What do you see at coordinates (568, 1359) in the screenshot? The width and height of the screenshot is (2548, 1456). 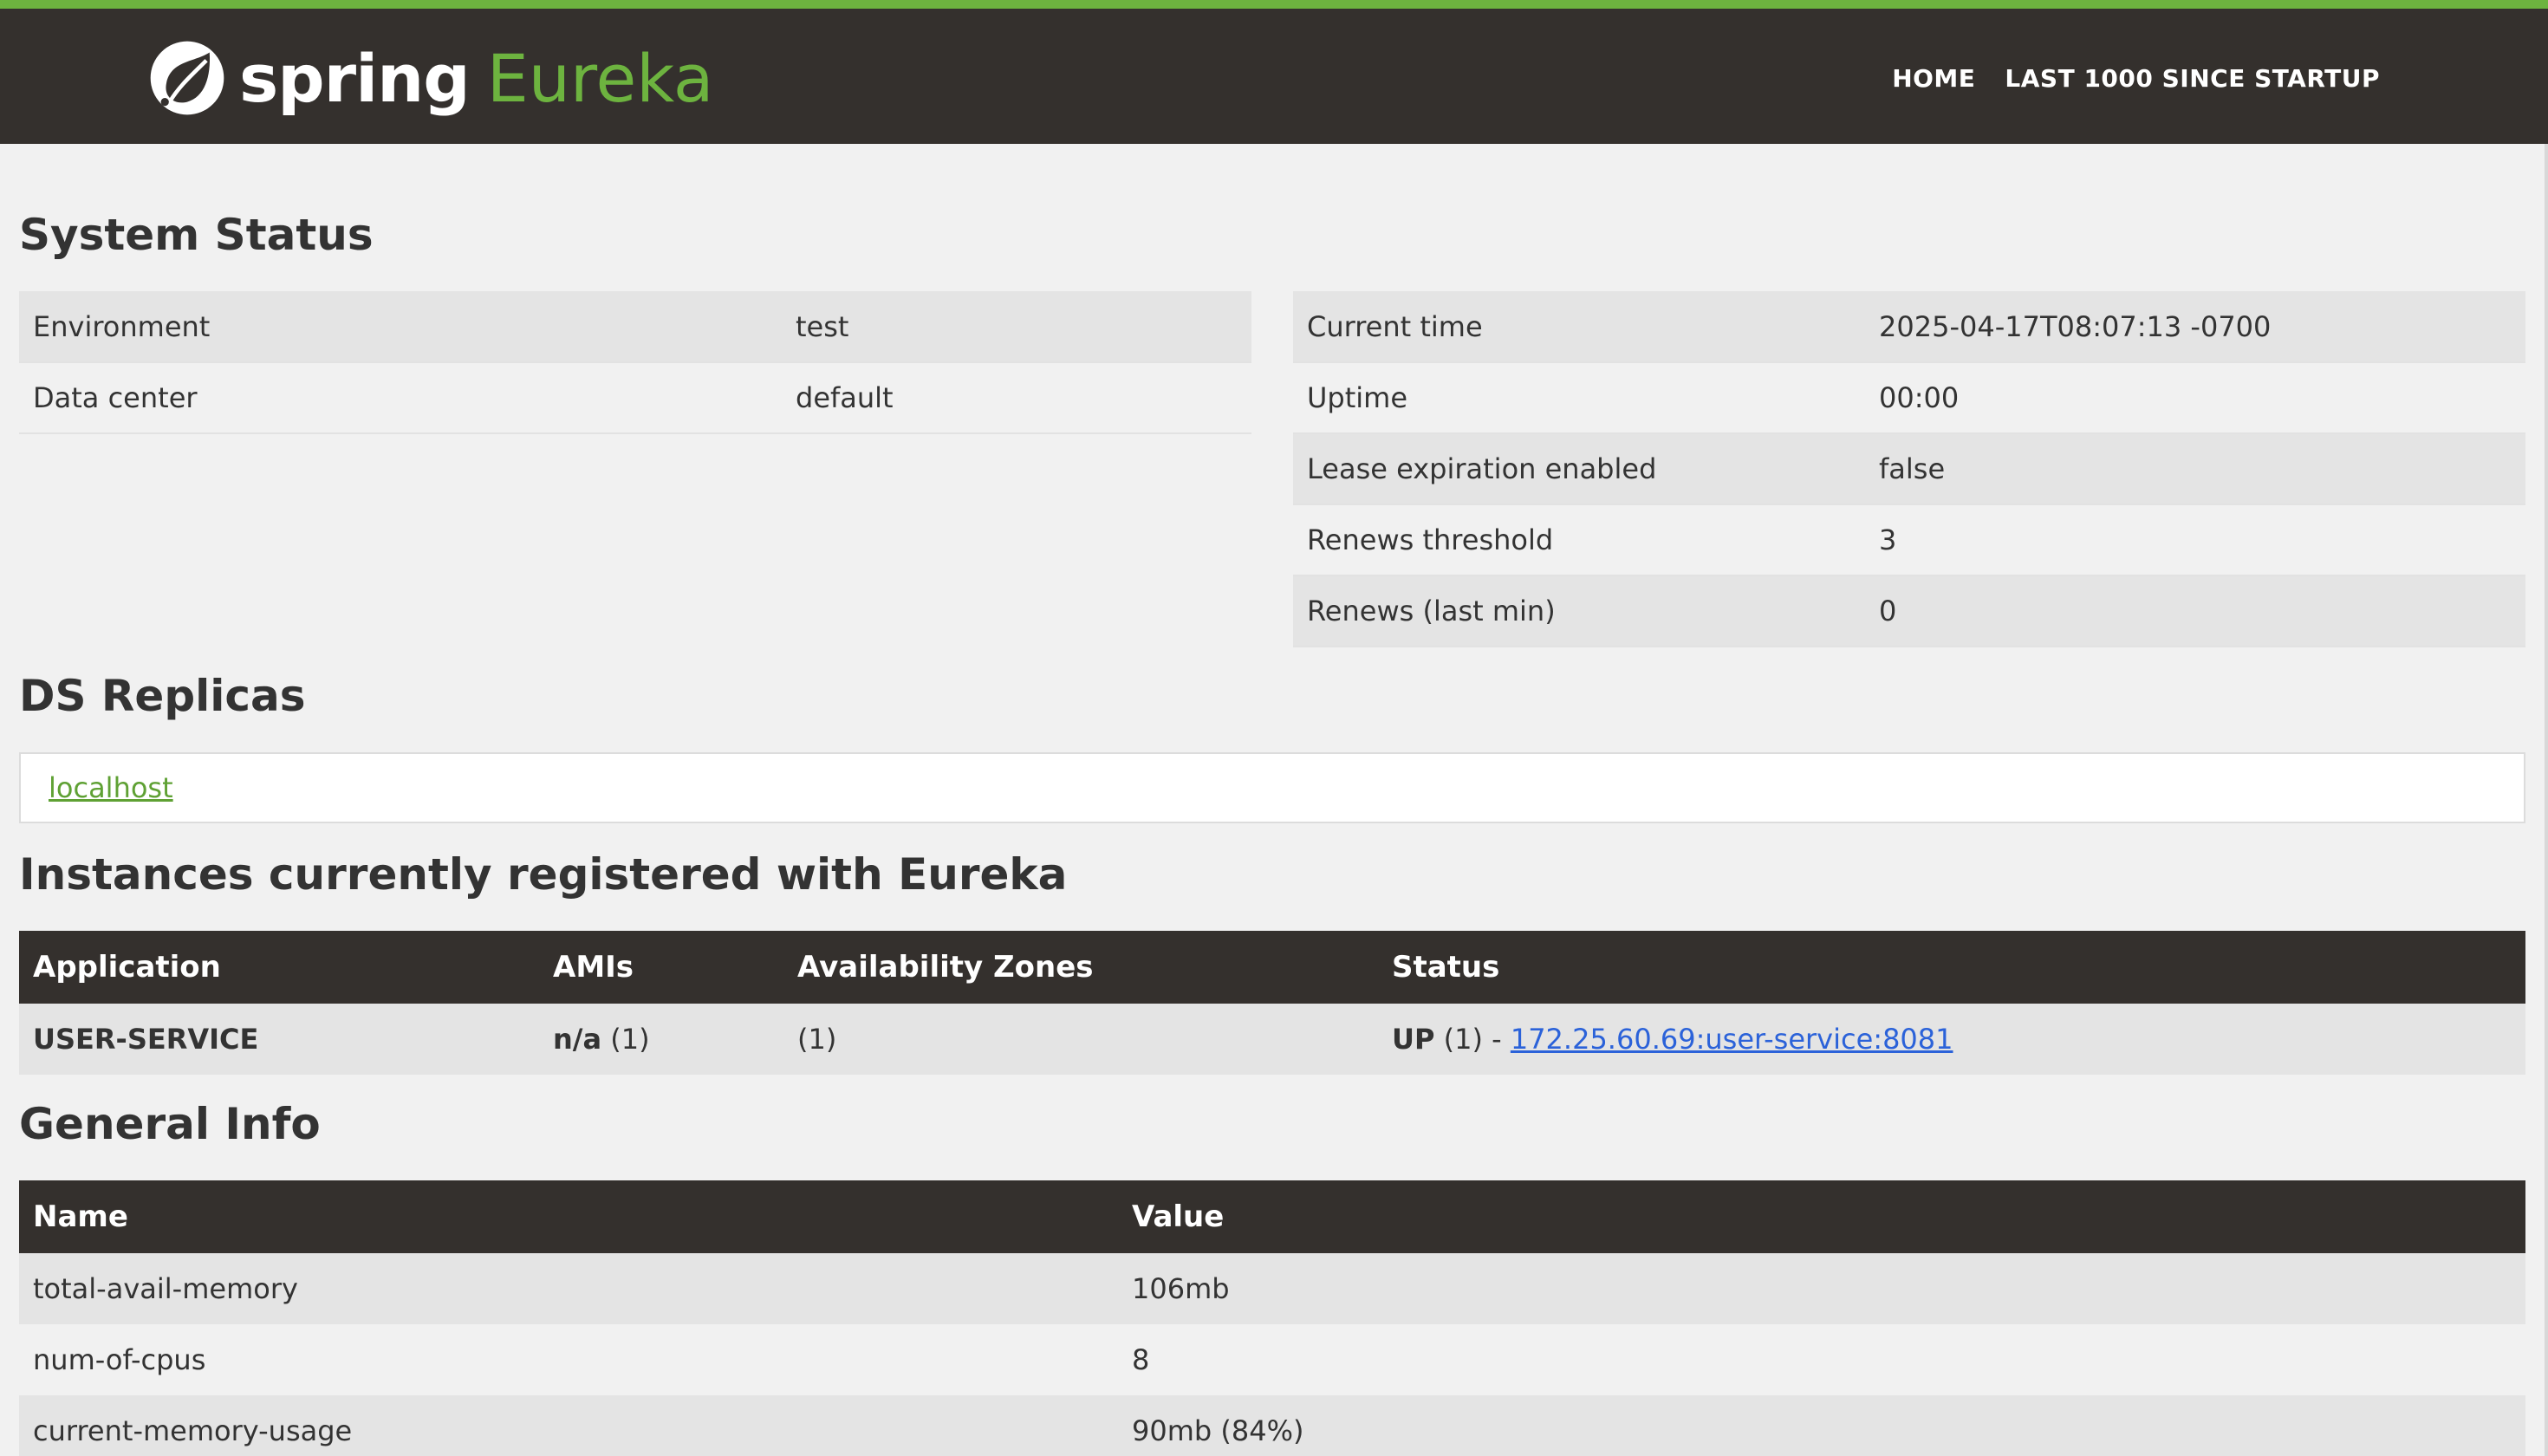 I see `info-name: num-of-cpus` at bounding box center [568, 1359].